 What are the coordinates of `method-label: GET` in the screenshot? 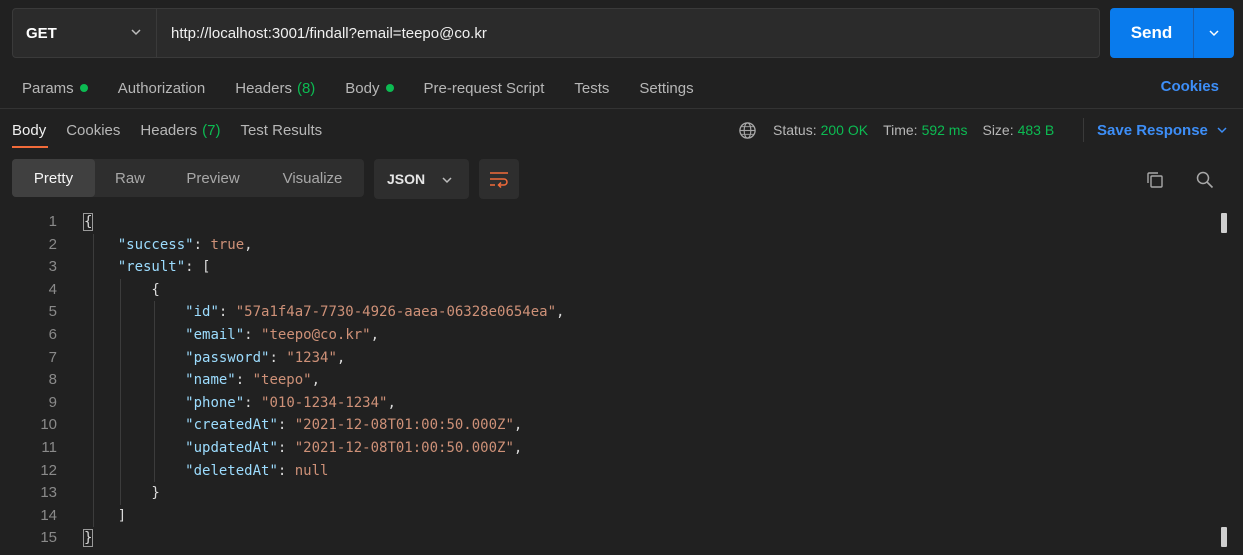 It's located at (41, 33).